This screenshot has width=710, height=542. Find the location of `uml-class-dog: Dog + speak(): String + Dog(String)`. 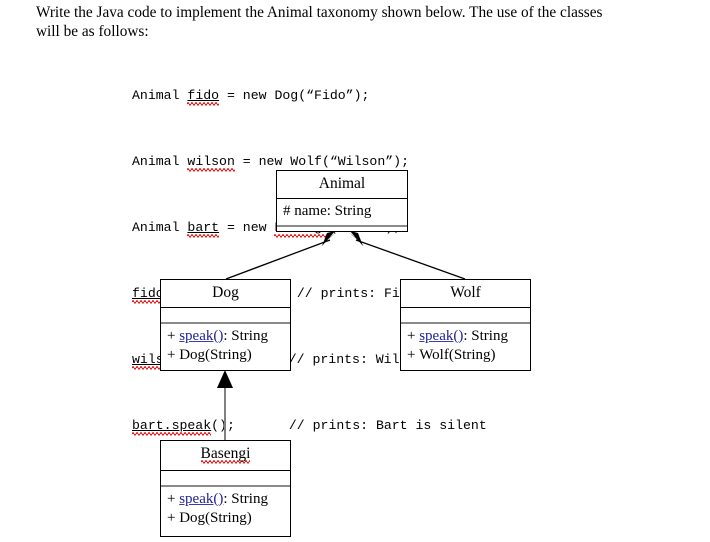

uml-class-dog: Dog + speak(): String + Dog(String) is located at coordinates (225, 325).